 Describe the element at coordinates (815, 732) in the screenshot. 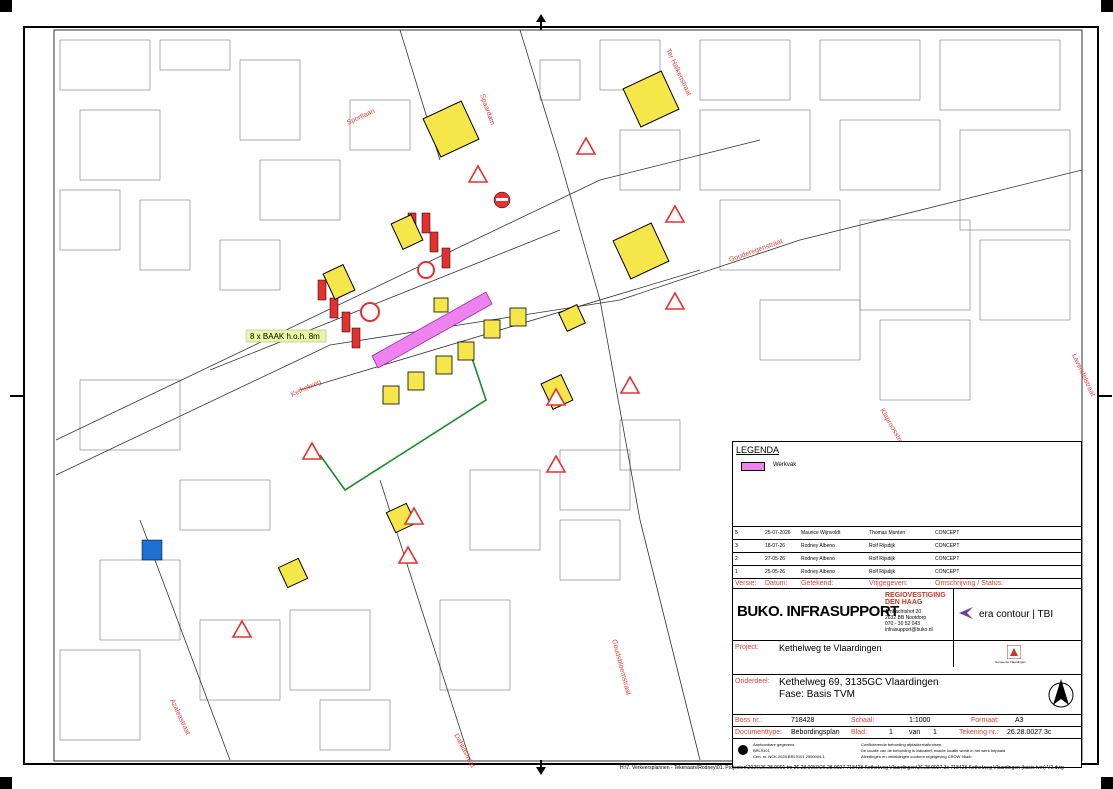

I see `doctype-value: Bebordingsplan` at that location.